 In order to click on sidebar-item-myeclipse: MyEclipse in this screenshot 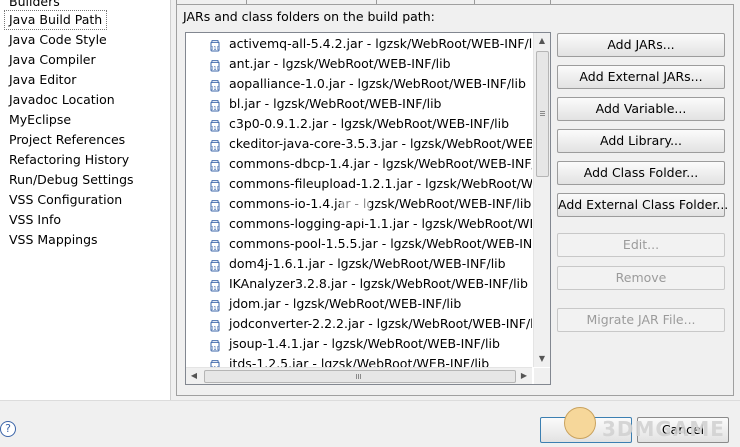, I will do `click(40, 119)`.